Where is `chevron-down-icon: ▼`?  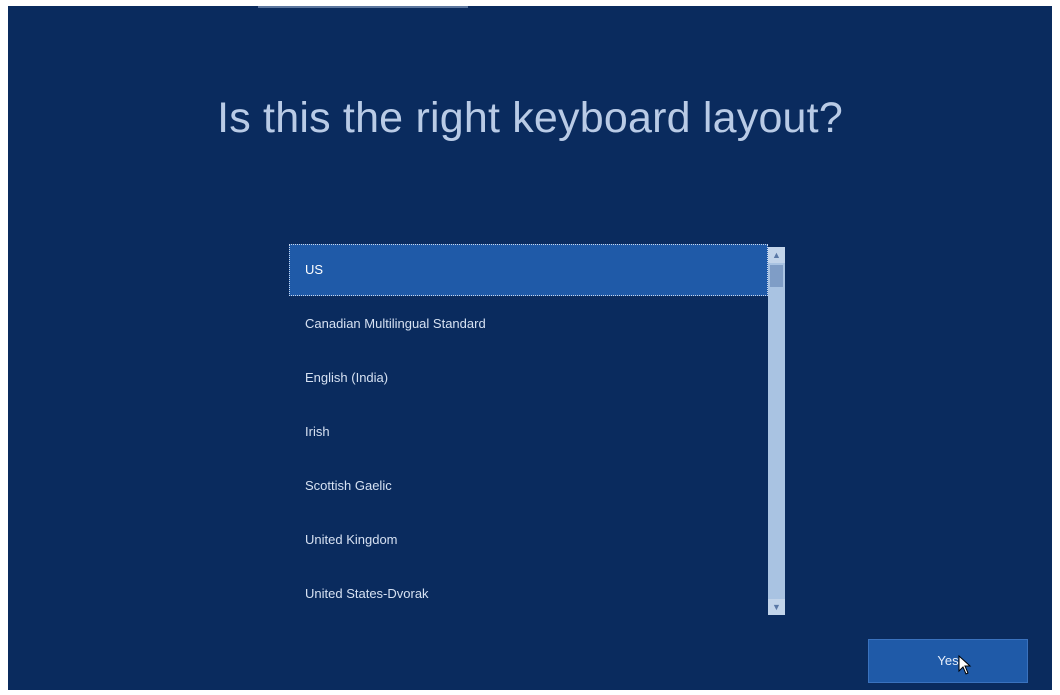 chevron-down-icon: ▼ is located at coordinates (776, 607).